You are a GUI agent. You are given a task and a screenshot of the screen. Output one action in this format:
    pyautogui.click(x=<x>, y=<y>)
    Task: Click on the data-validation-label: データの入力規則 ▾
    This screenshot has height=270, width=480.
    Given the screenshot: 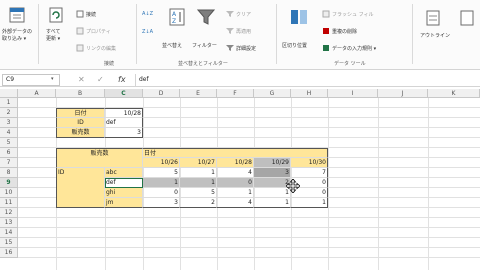 What is the action you would take?
    pyautogui.click(x=354, y=49)
    